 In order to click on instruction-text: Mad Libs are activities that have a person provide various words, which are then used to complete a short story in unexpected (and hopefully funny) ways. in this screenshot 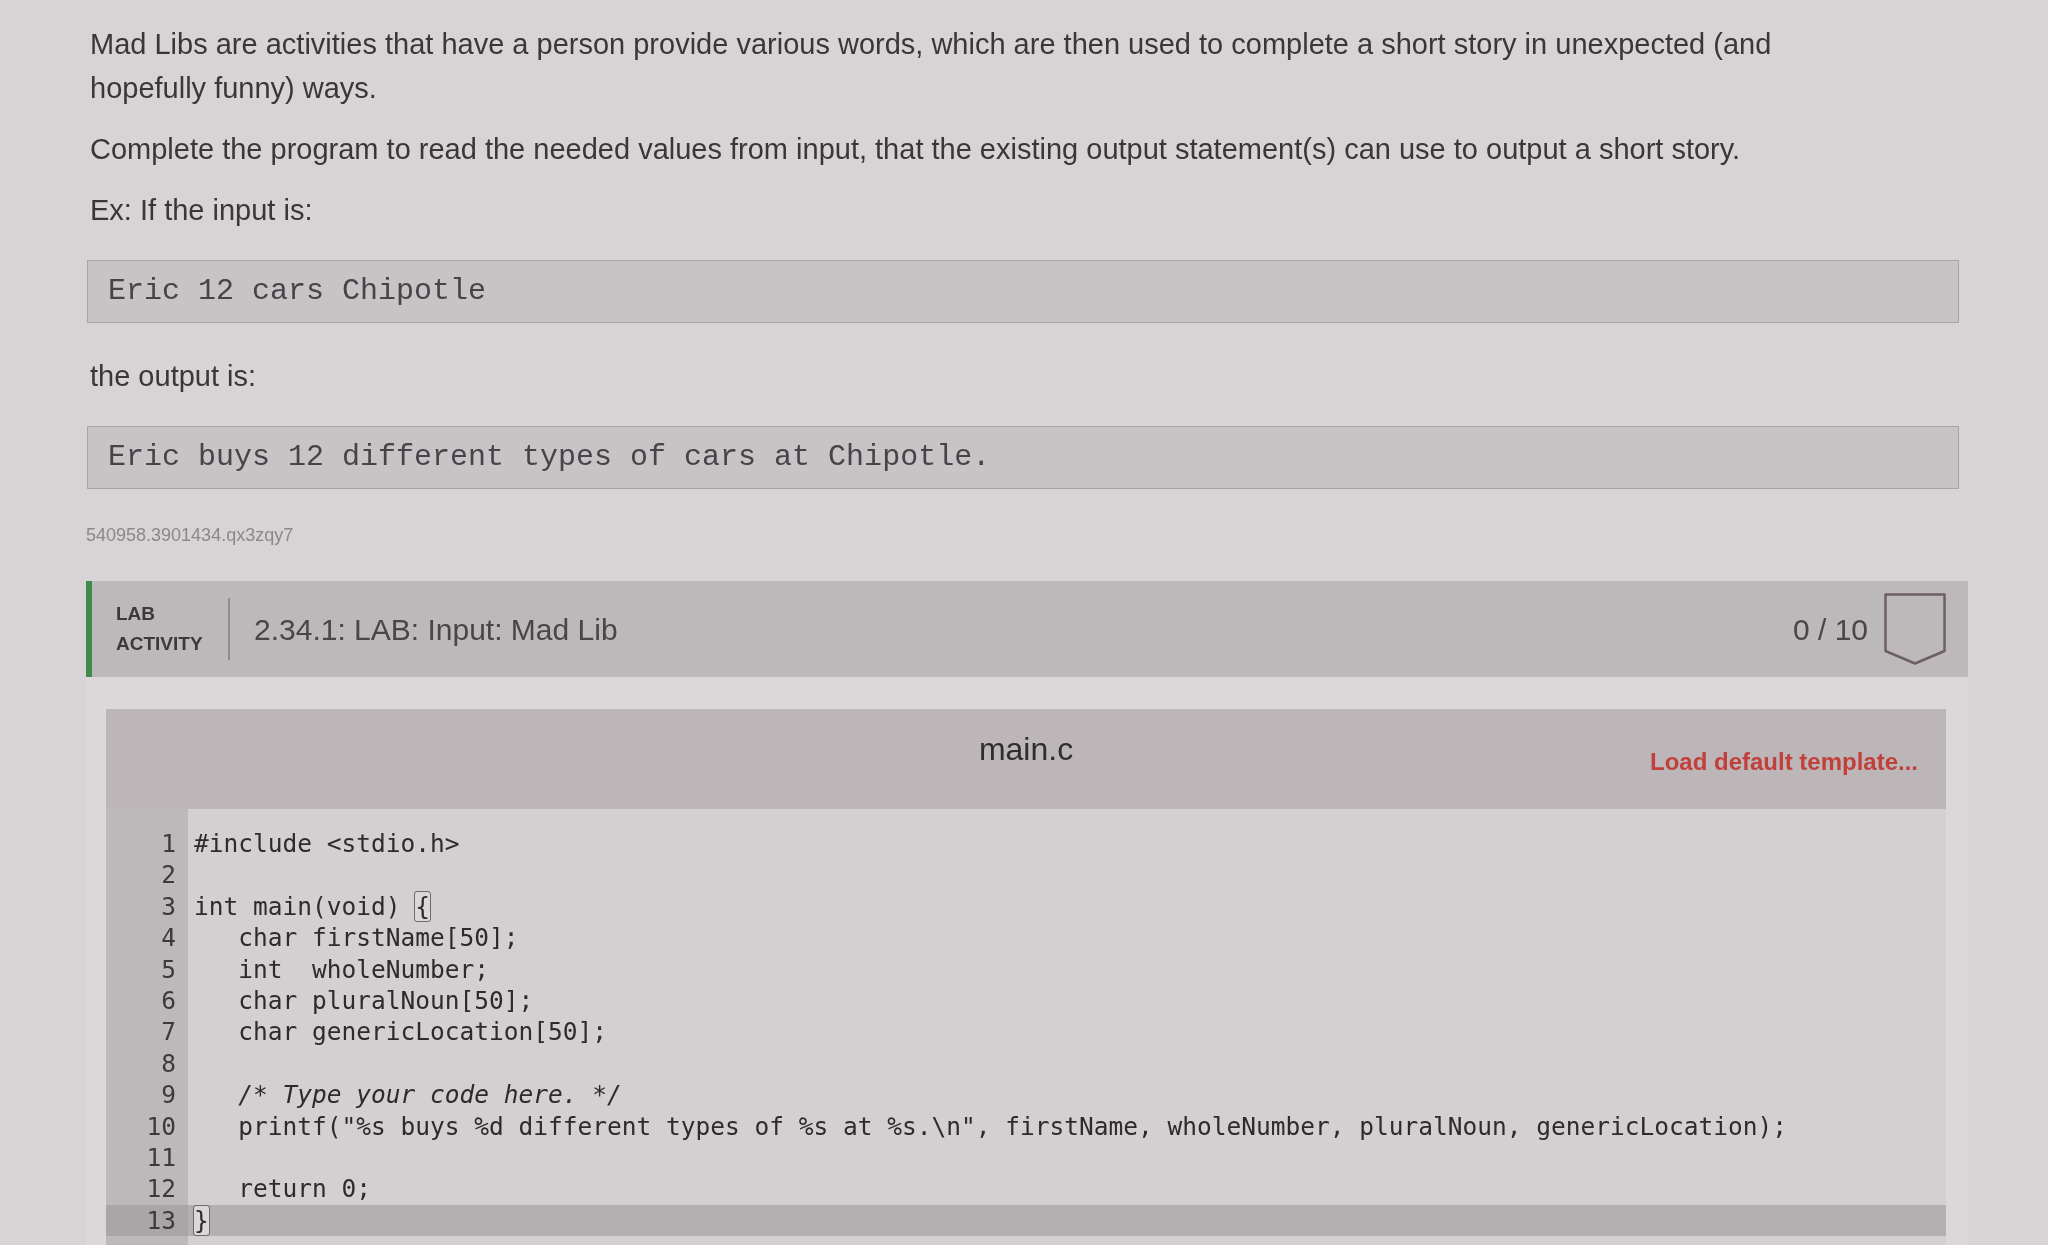, I will do `click(931, 66)`.